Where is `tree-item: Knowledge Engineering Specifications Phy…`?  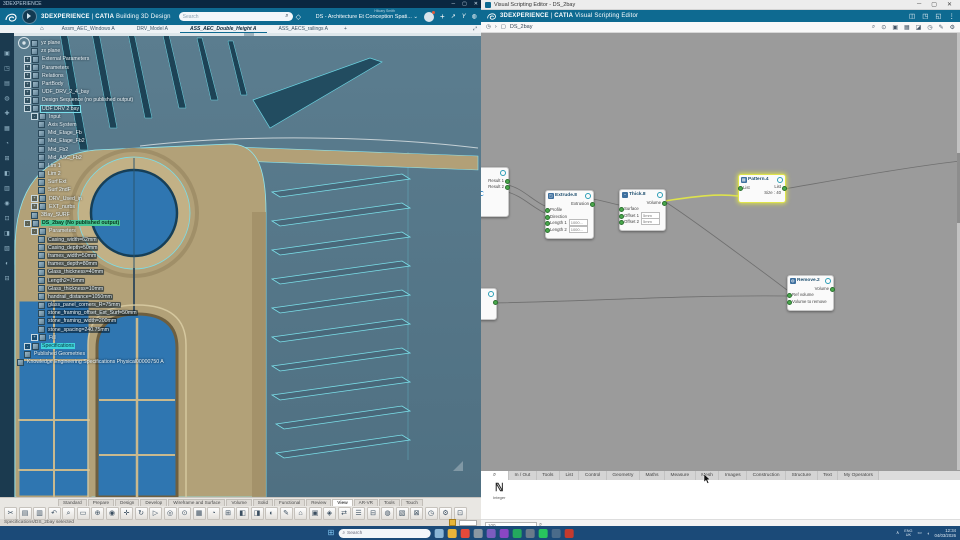 tree-item: Knowledge Engineering Specifications Phy… is located at coordinates (144, 362).